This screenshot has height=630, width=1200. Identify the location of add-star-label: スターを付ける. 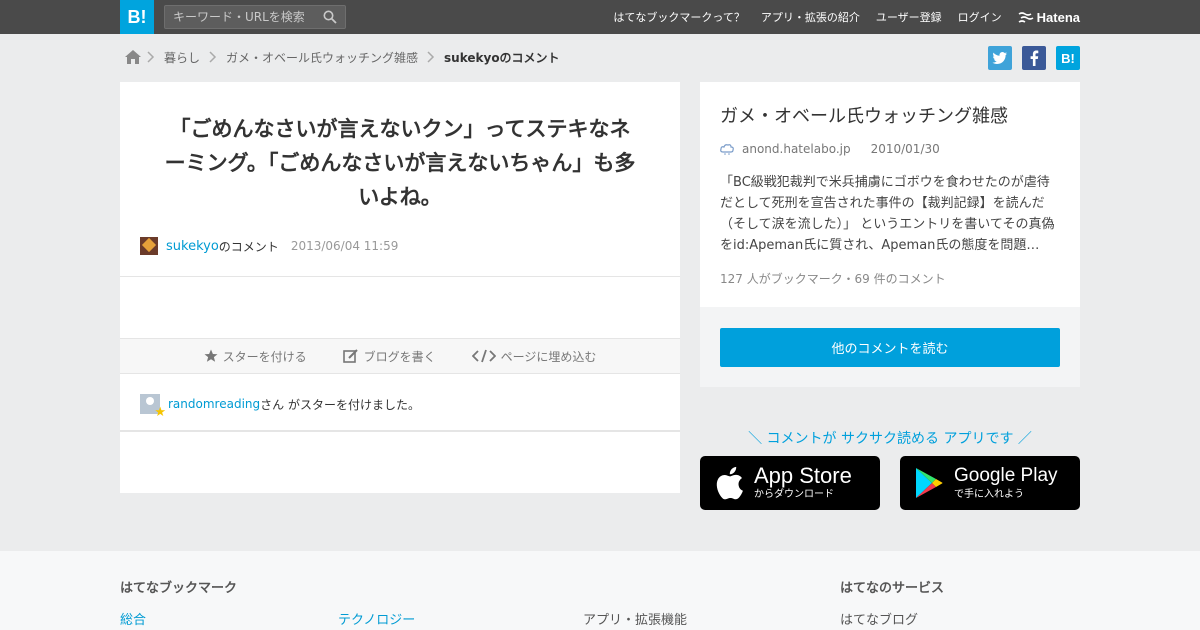
(264, 356).